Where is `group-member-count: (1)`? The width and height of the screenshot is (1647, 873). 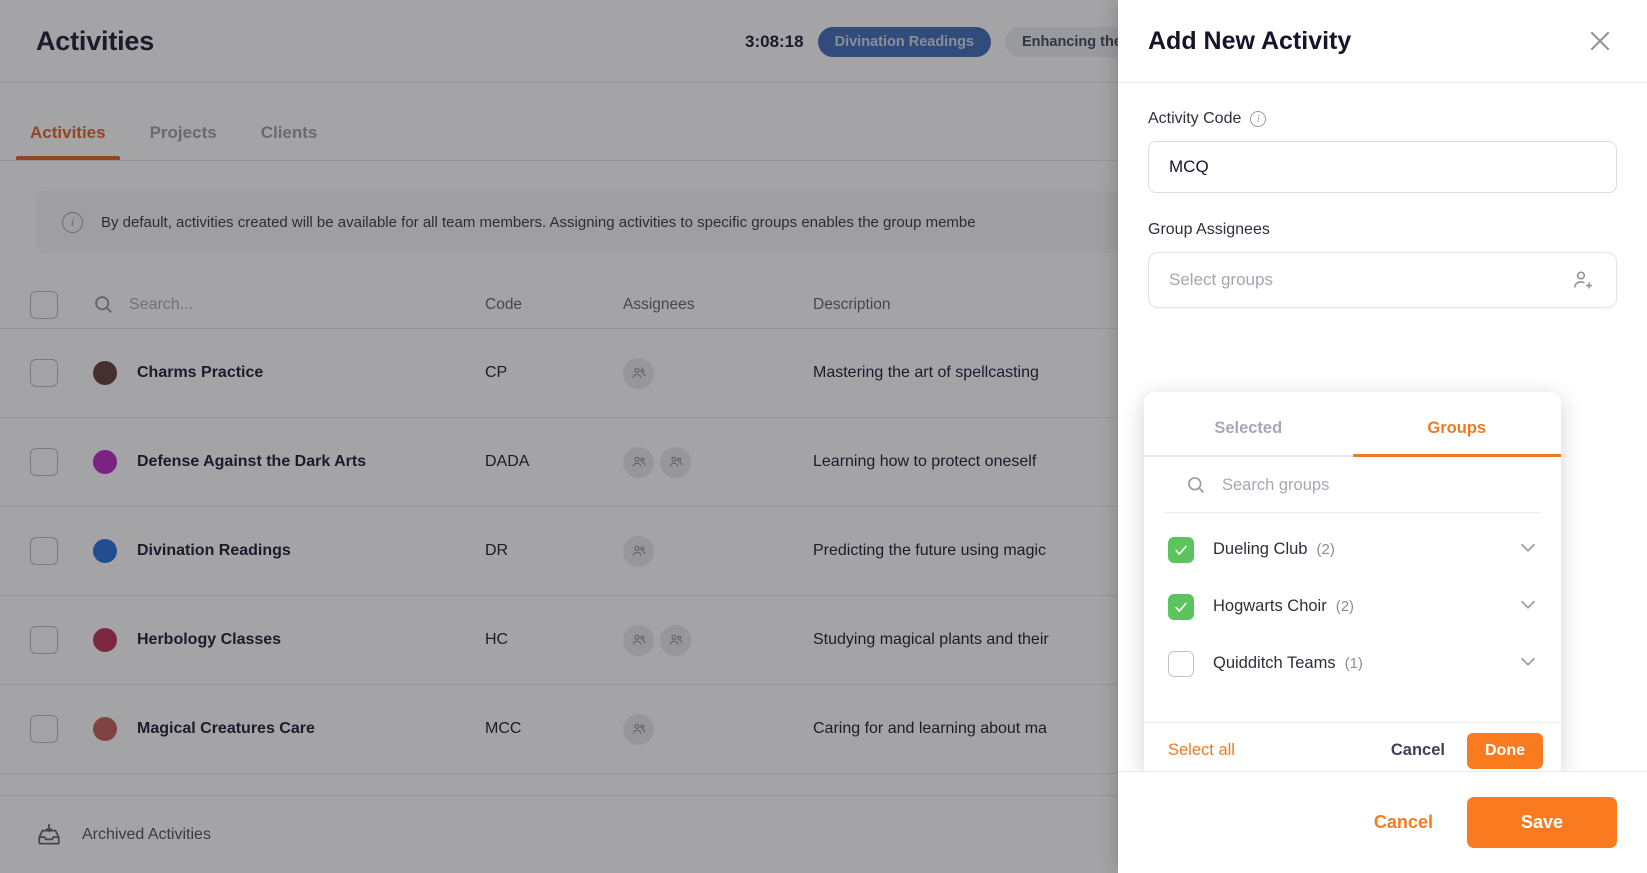
group-member-count: (1) is located at coordinates (1353, 663).